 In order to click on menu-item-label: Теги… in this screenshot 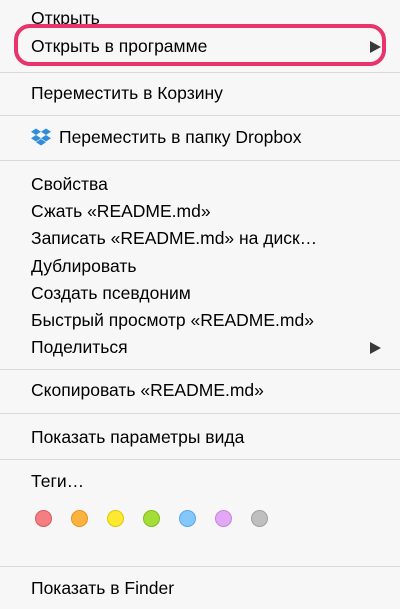, I will do `click(58, 481)`.